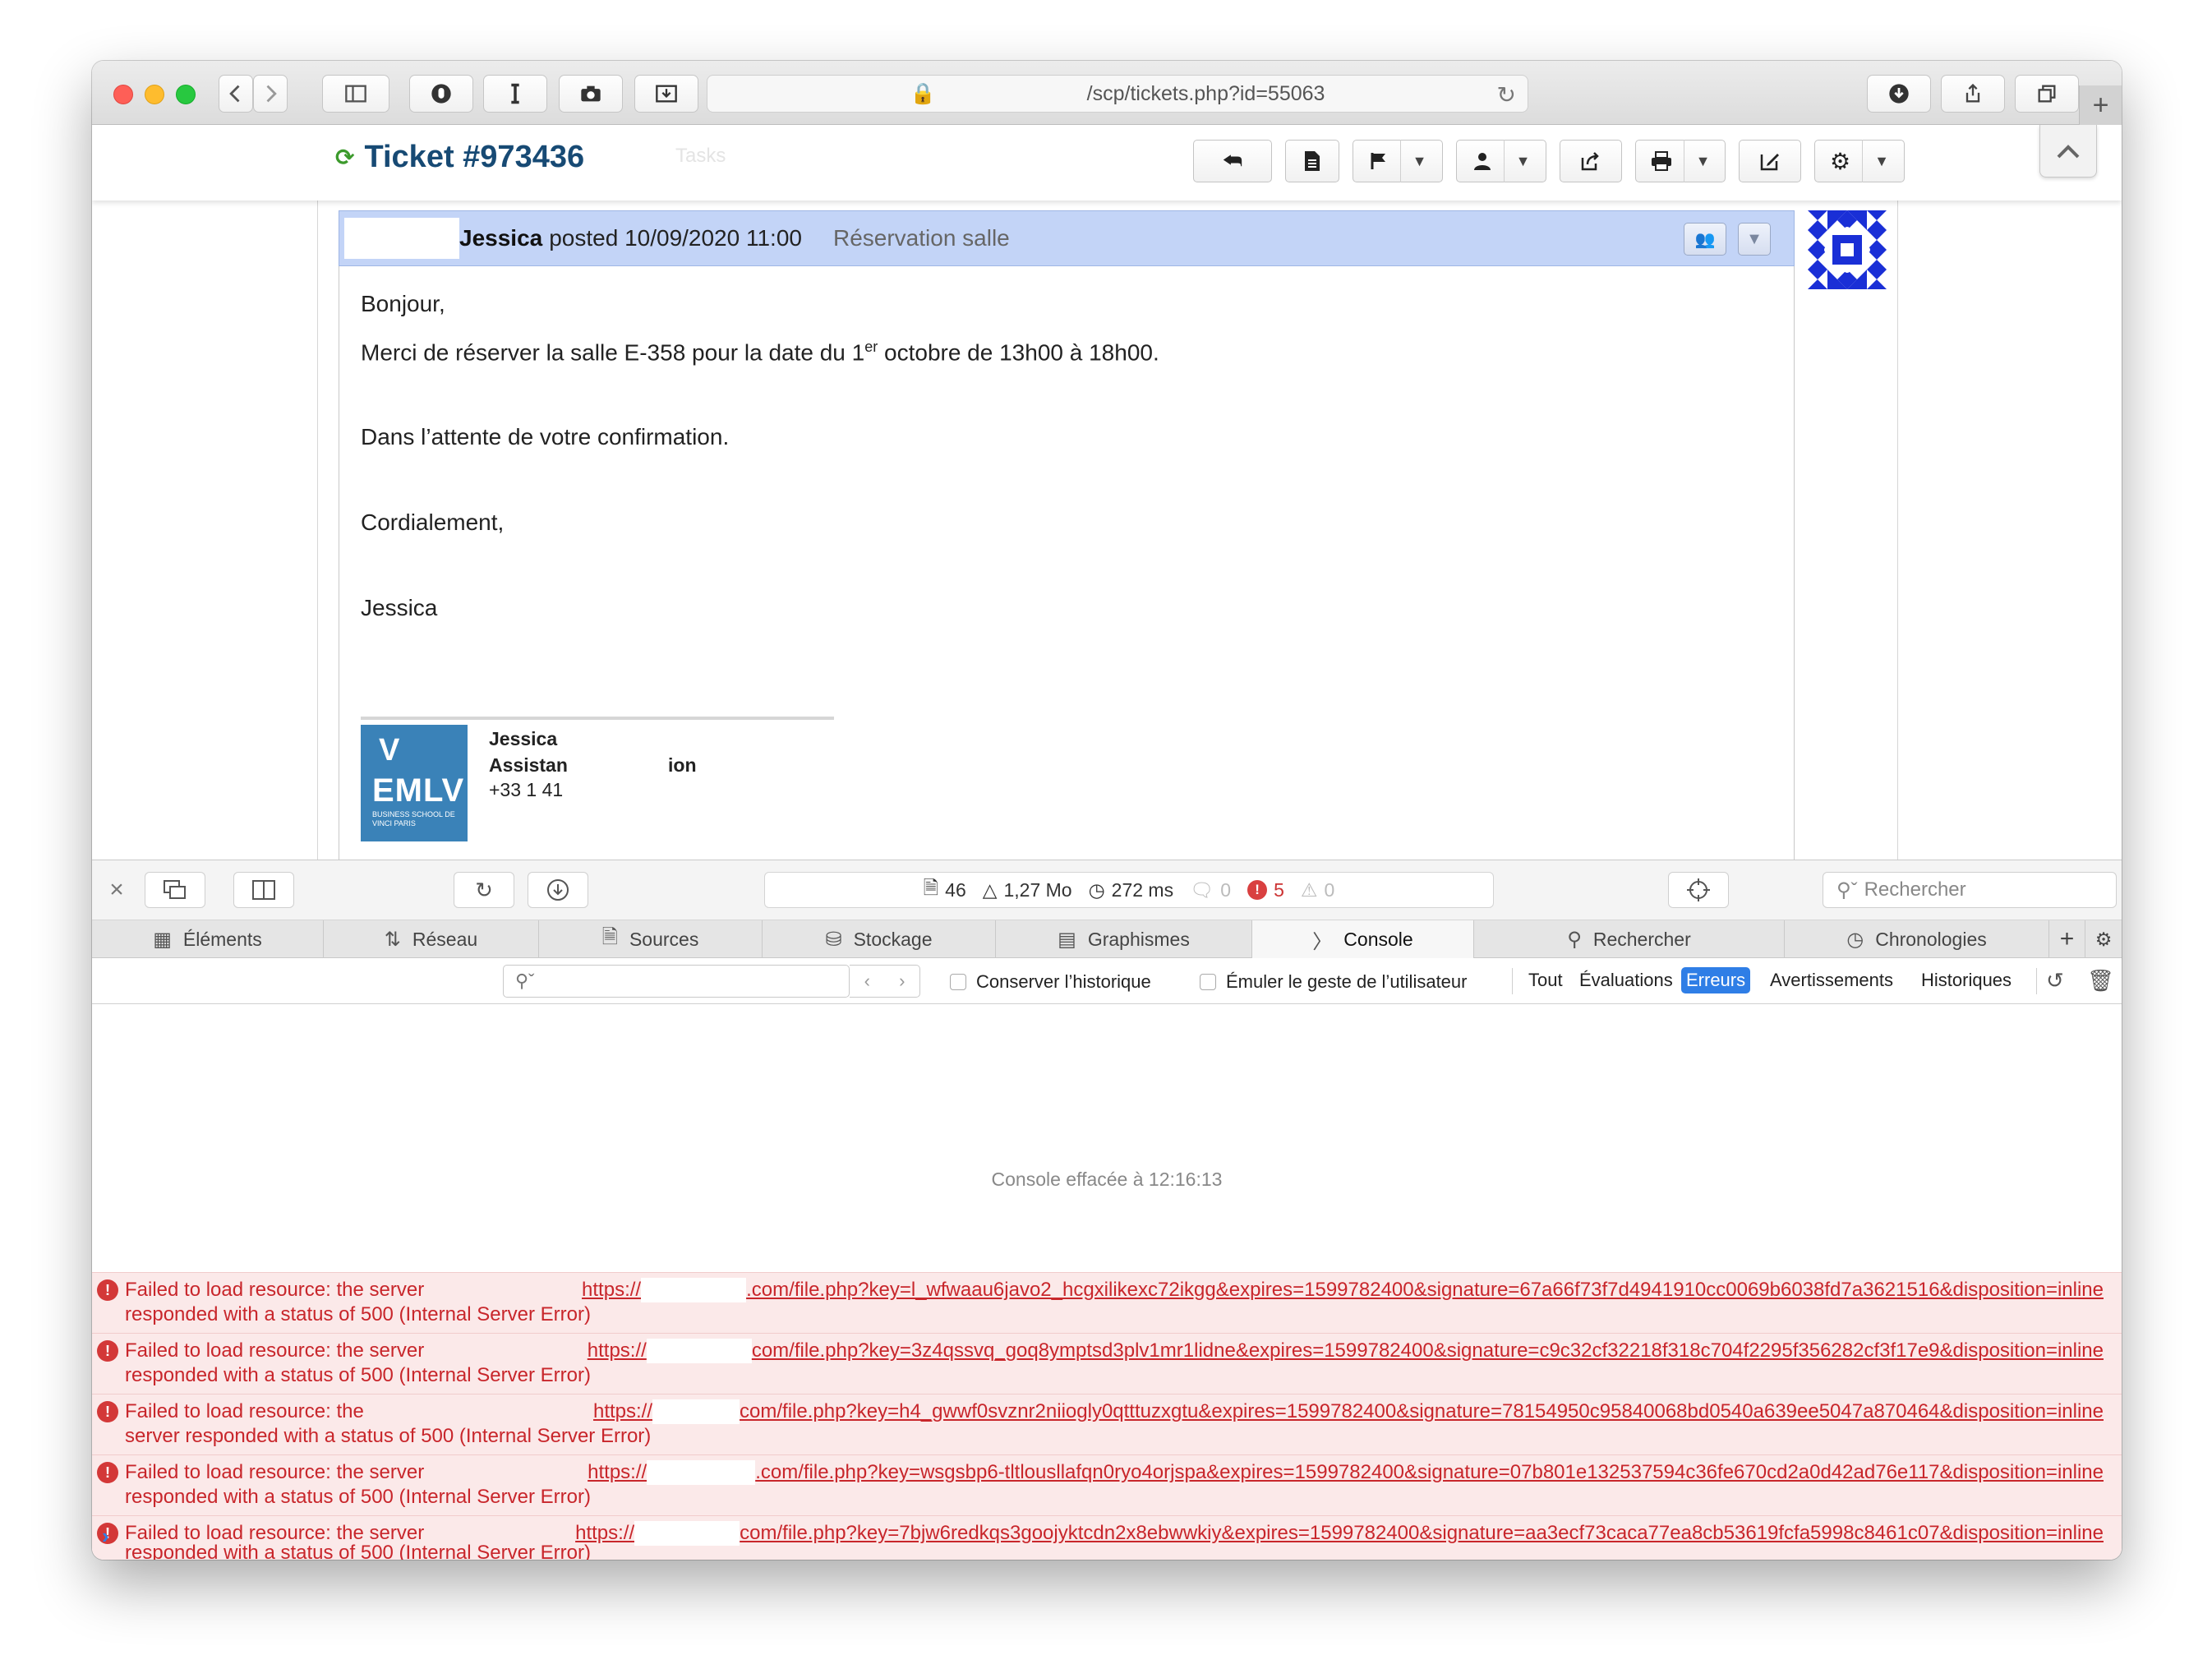 Image resolution: width=2212 pixels, height=1678 pixels. I want to click on share-icon, so click(1972, 93).